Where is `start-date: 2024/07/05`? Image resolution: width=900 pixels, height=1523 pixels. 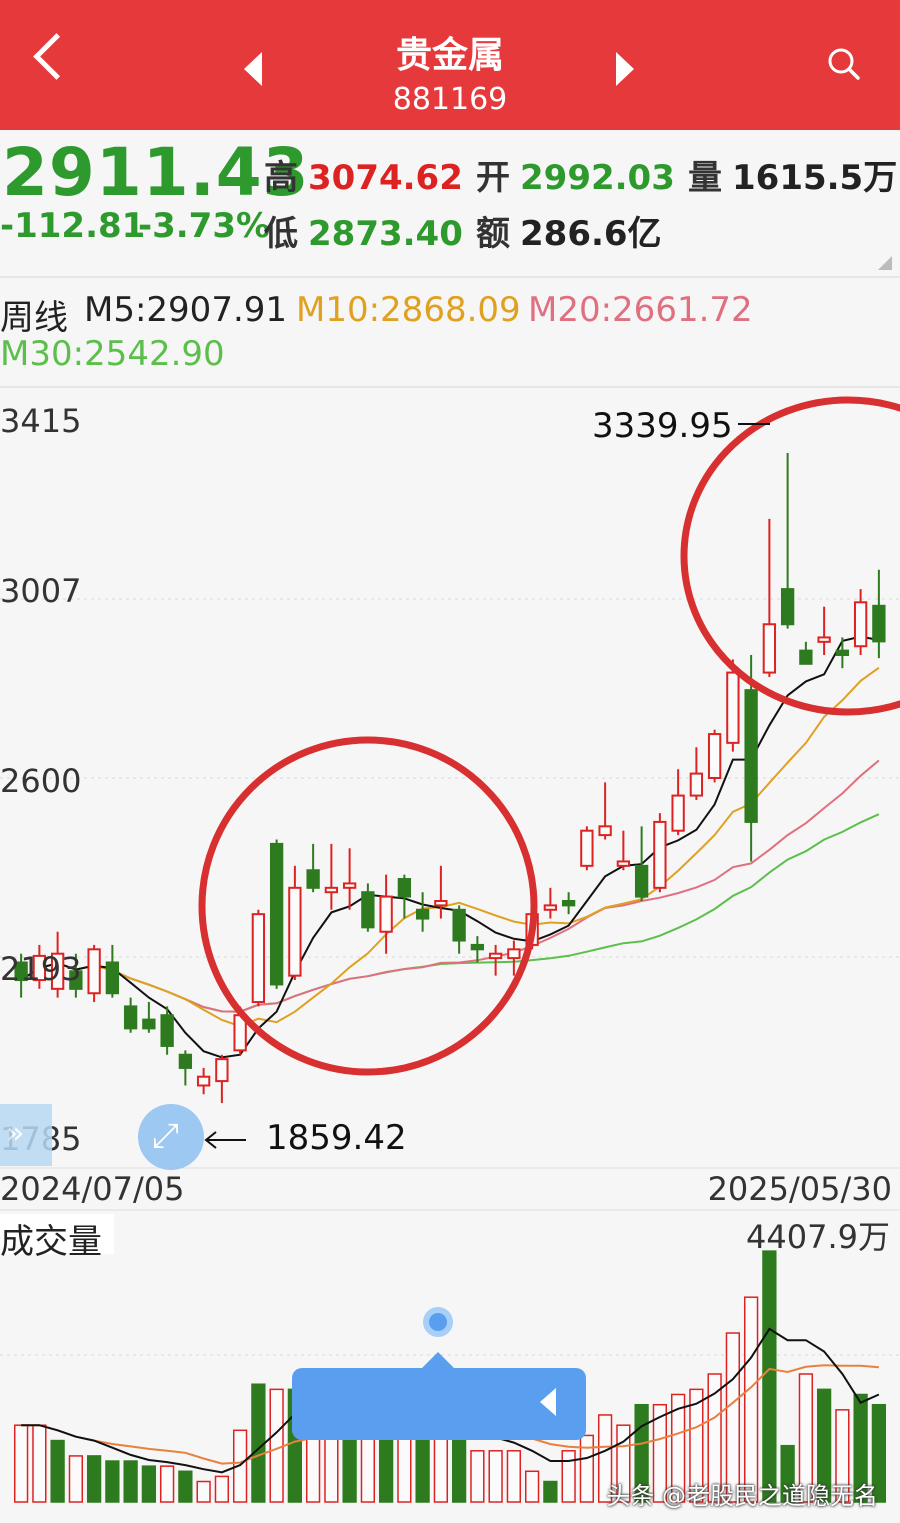
start-date: 2024/07/05 is located at coordinates (92, 1189).